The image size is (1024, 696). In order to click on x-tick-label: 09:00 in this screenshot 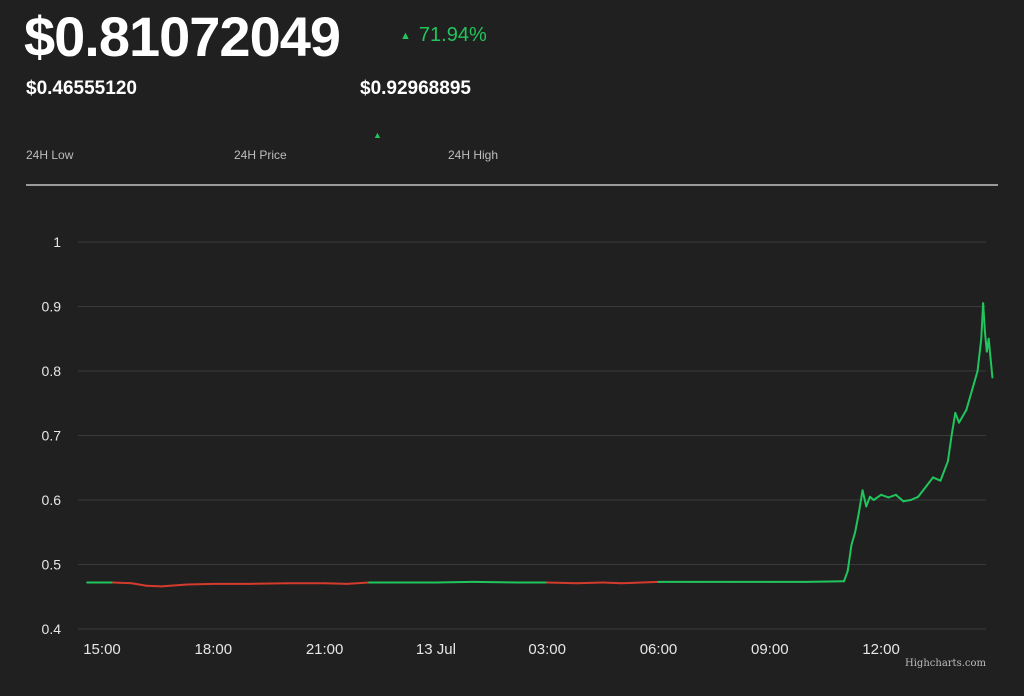, I will do `click(770, 649)`.